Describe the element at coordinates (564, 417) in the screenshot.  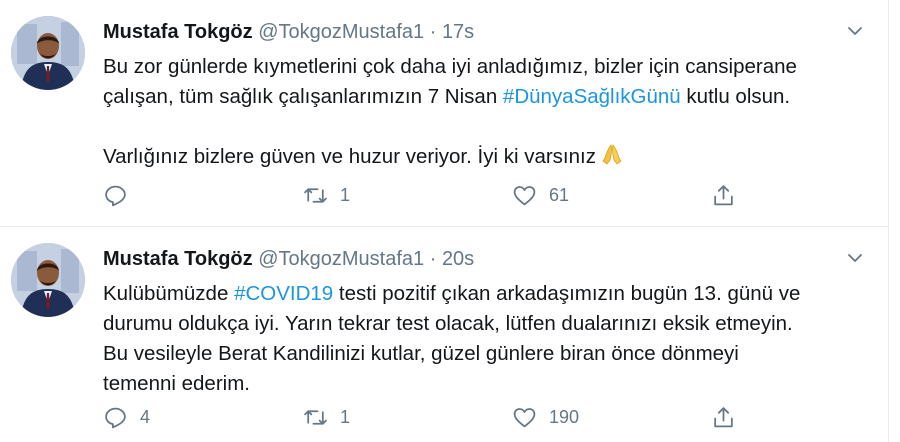
I see `like-count: 190` at that location.